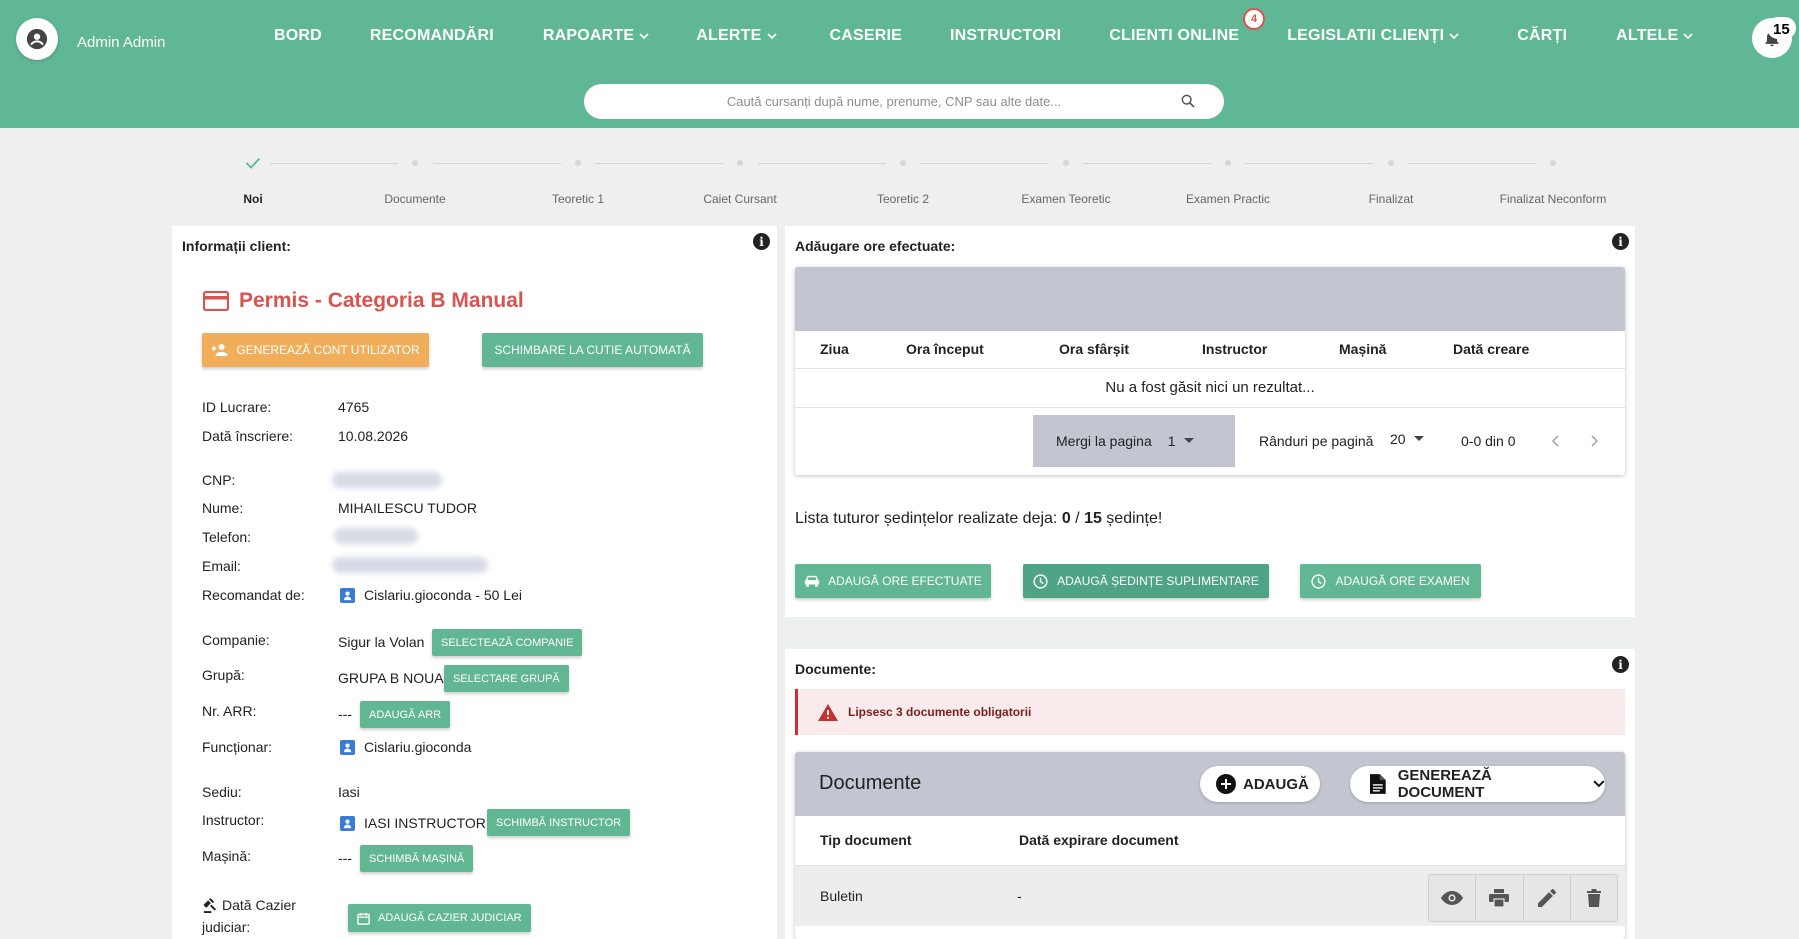 This screenshot has height=939, width=1799. Describe the element at coordinates (1260, 784) in the screenshot. I see `add-document-button: ADAUGĂ` at that location.